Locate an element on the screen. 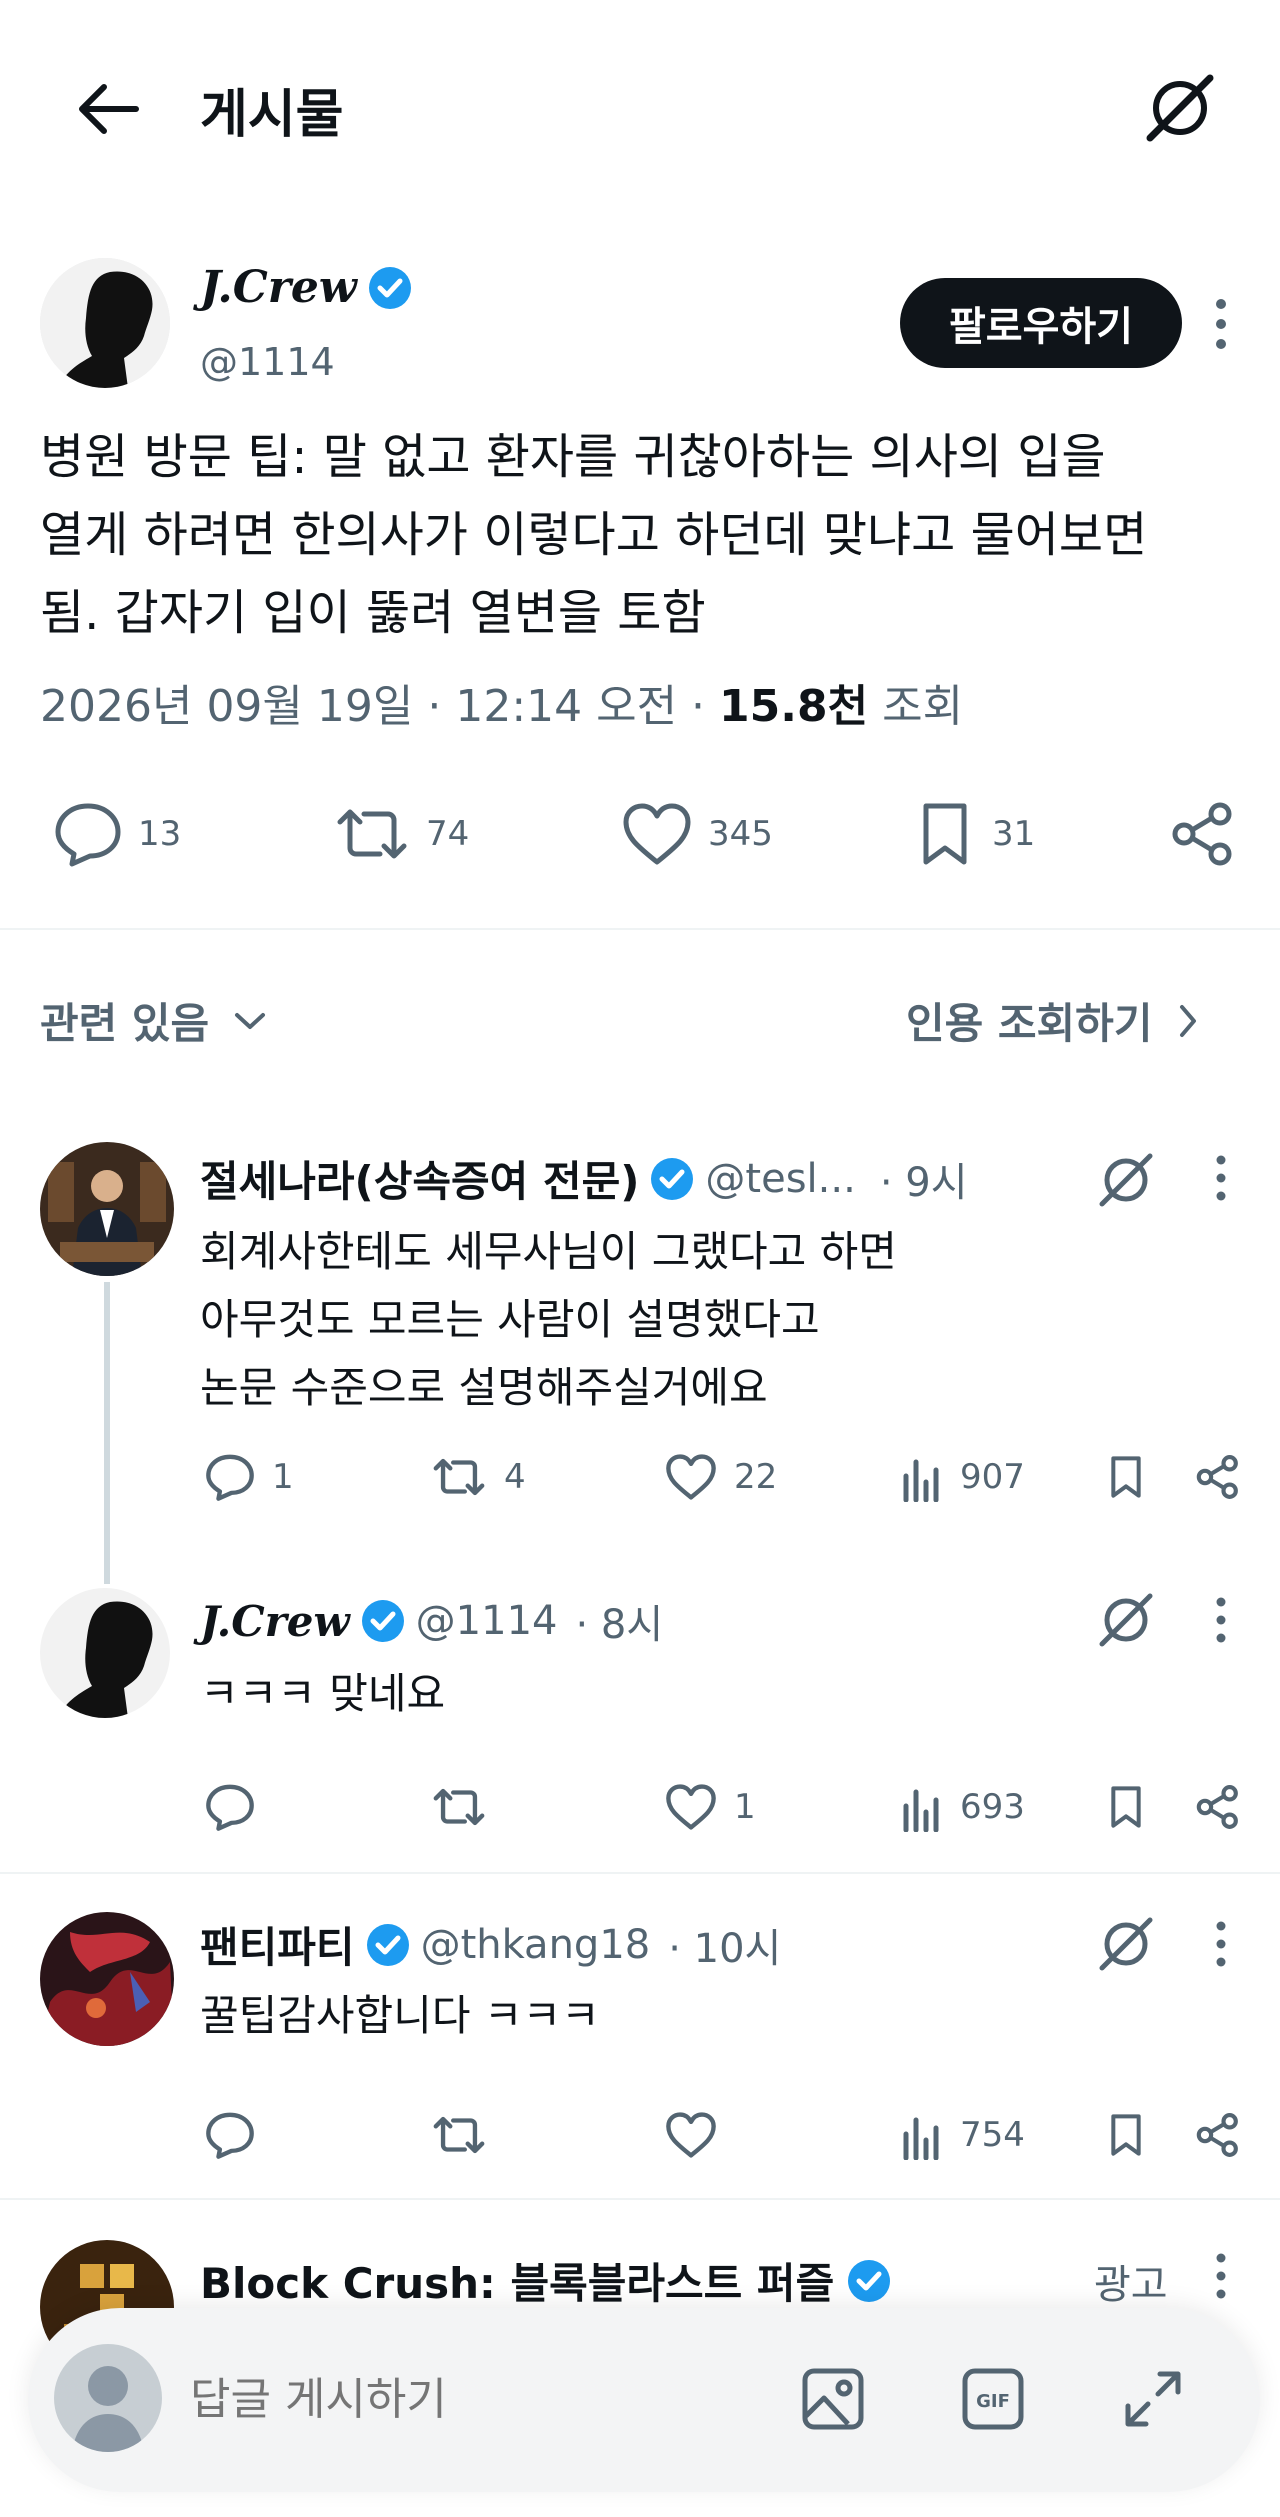  post-author-handle: @1114 is located at coordinates (267, 362).